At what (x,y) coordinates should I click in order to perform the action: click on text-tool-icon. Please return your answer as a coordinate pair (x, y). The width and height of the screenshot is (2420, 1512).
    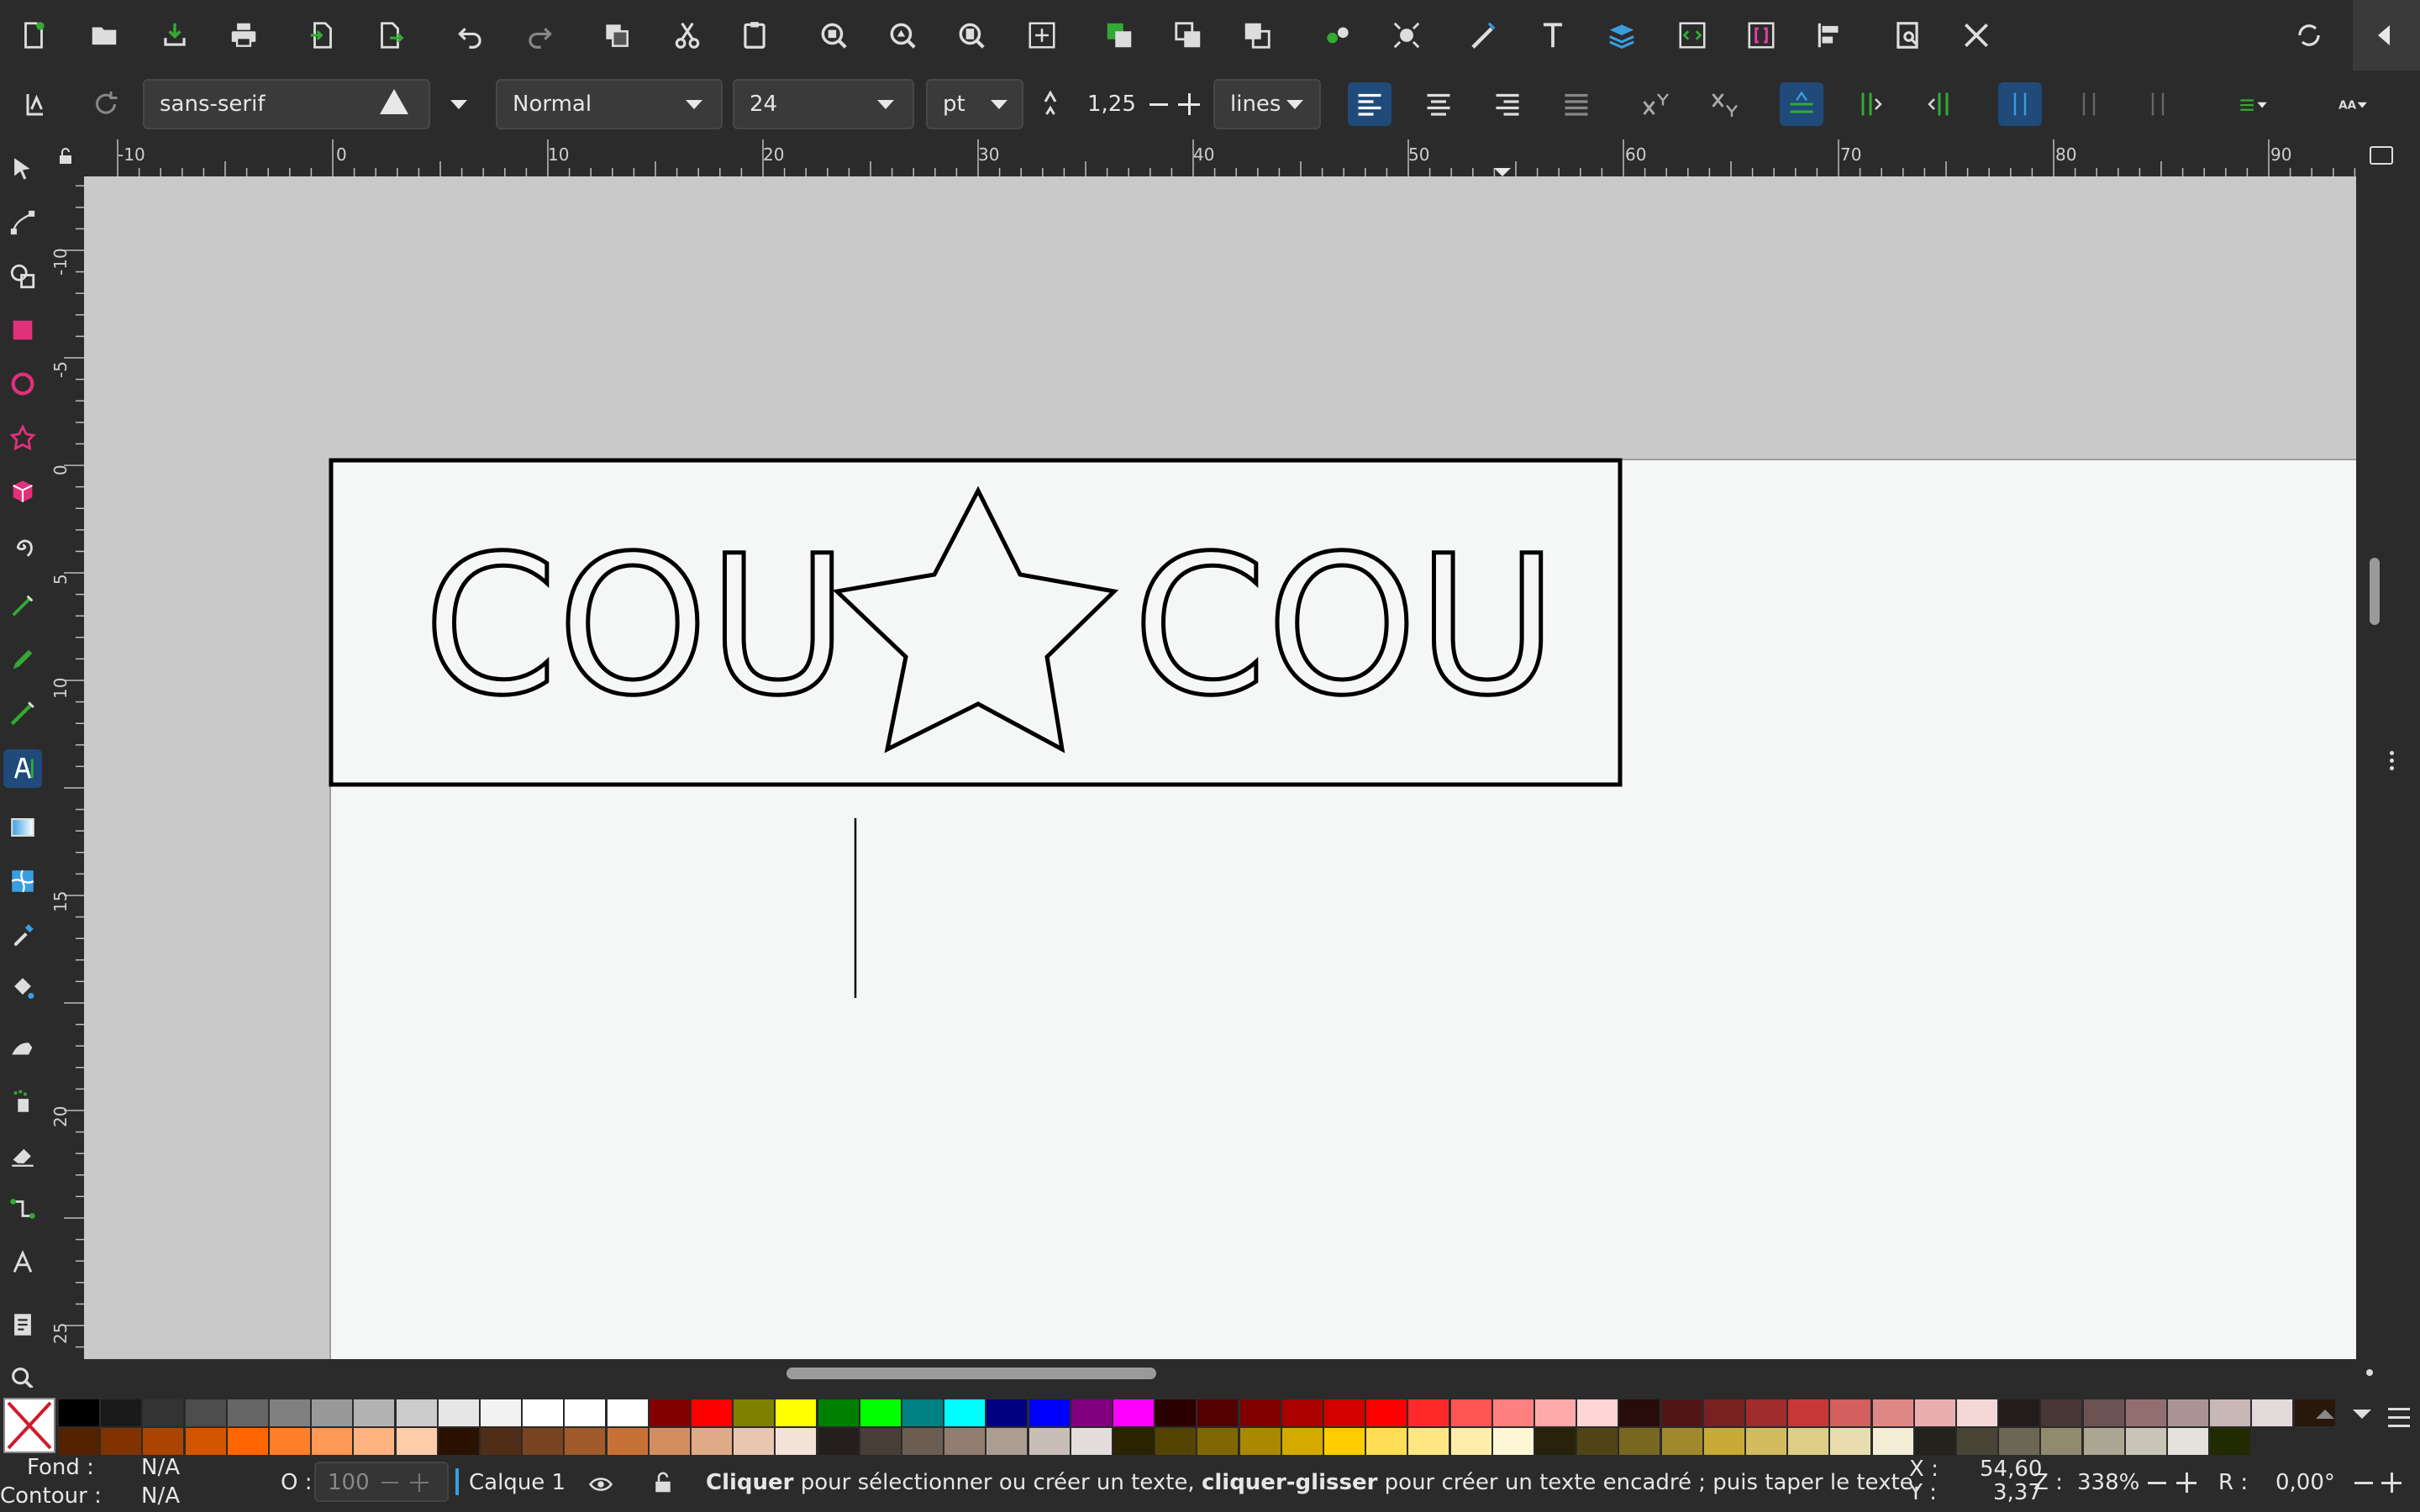
    Looking at the image, I should click on (22, 768).